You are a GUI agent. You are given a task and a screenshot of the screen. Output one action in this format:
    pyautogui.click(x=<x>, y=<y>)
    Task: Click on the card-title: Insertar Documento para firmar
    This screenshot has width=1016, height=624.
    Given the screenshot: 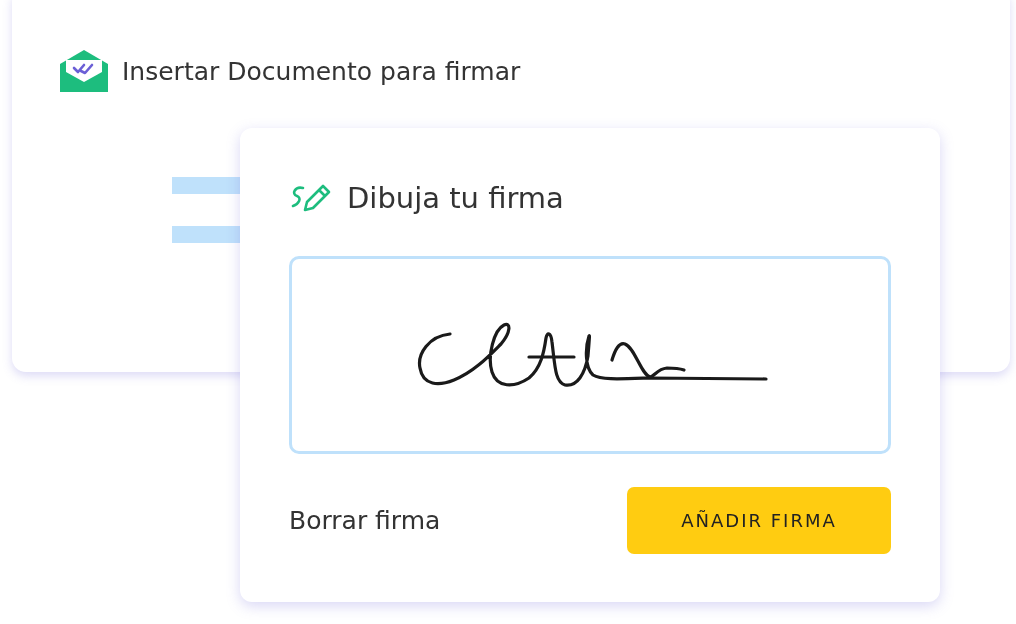 What is the action you would take?
    pyautogui.click(x=321, y=71)
    